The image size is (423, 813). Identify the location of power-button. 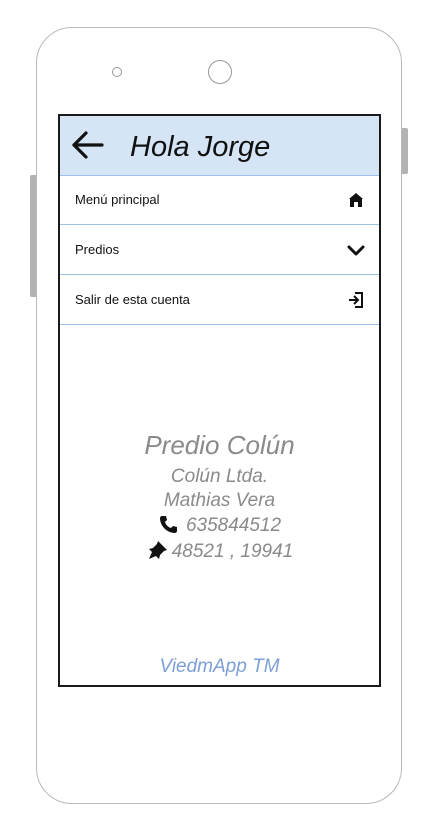
(405, 151).